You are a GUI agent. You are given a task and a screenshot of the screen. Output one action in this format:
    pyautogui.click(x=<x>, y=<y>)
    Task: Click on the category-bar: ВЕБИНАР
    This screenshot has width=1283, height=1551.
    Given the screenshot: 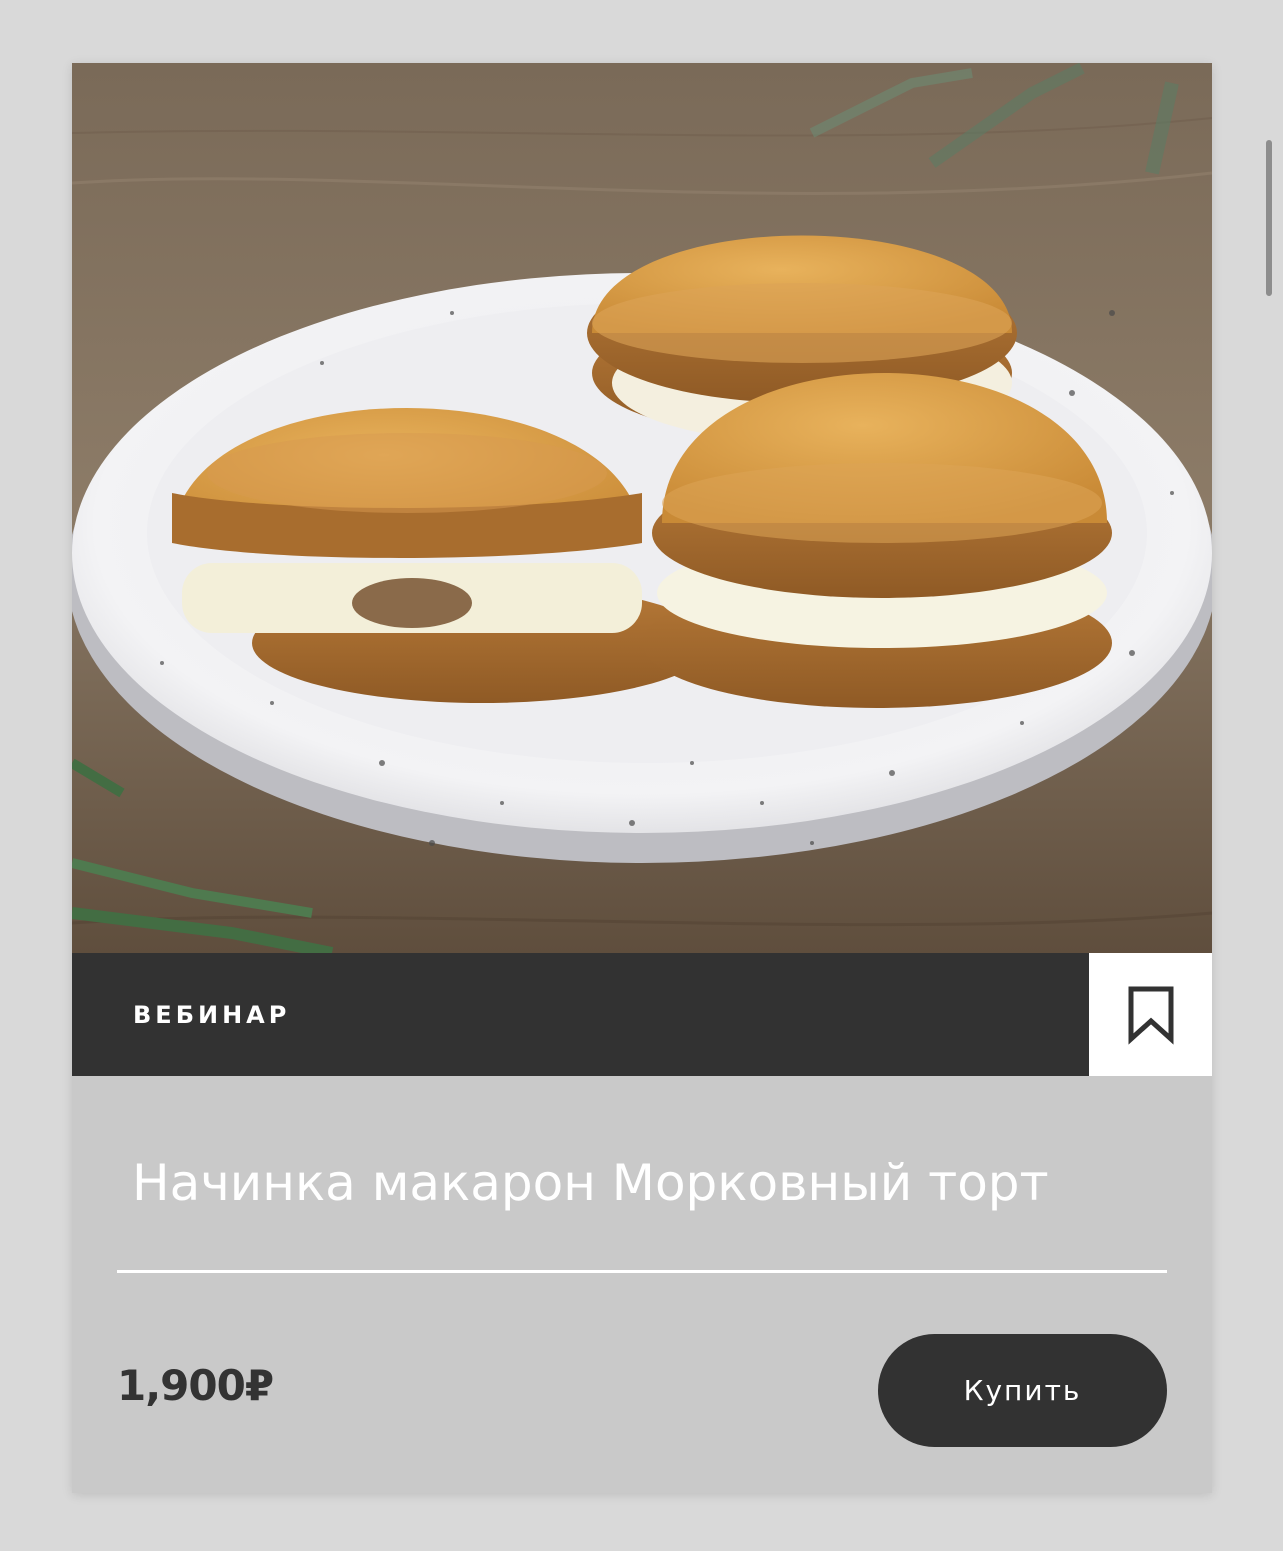 What is the action you would take?
    pyautogui.click(x=580, y=1014)
    